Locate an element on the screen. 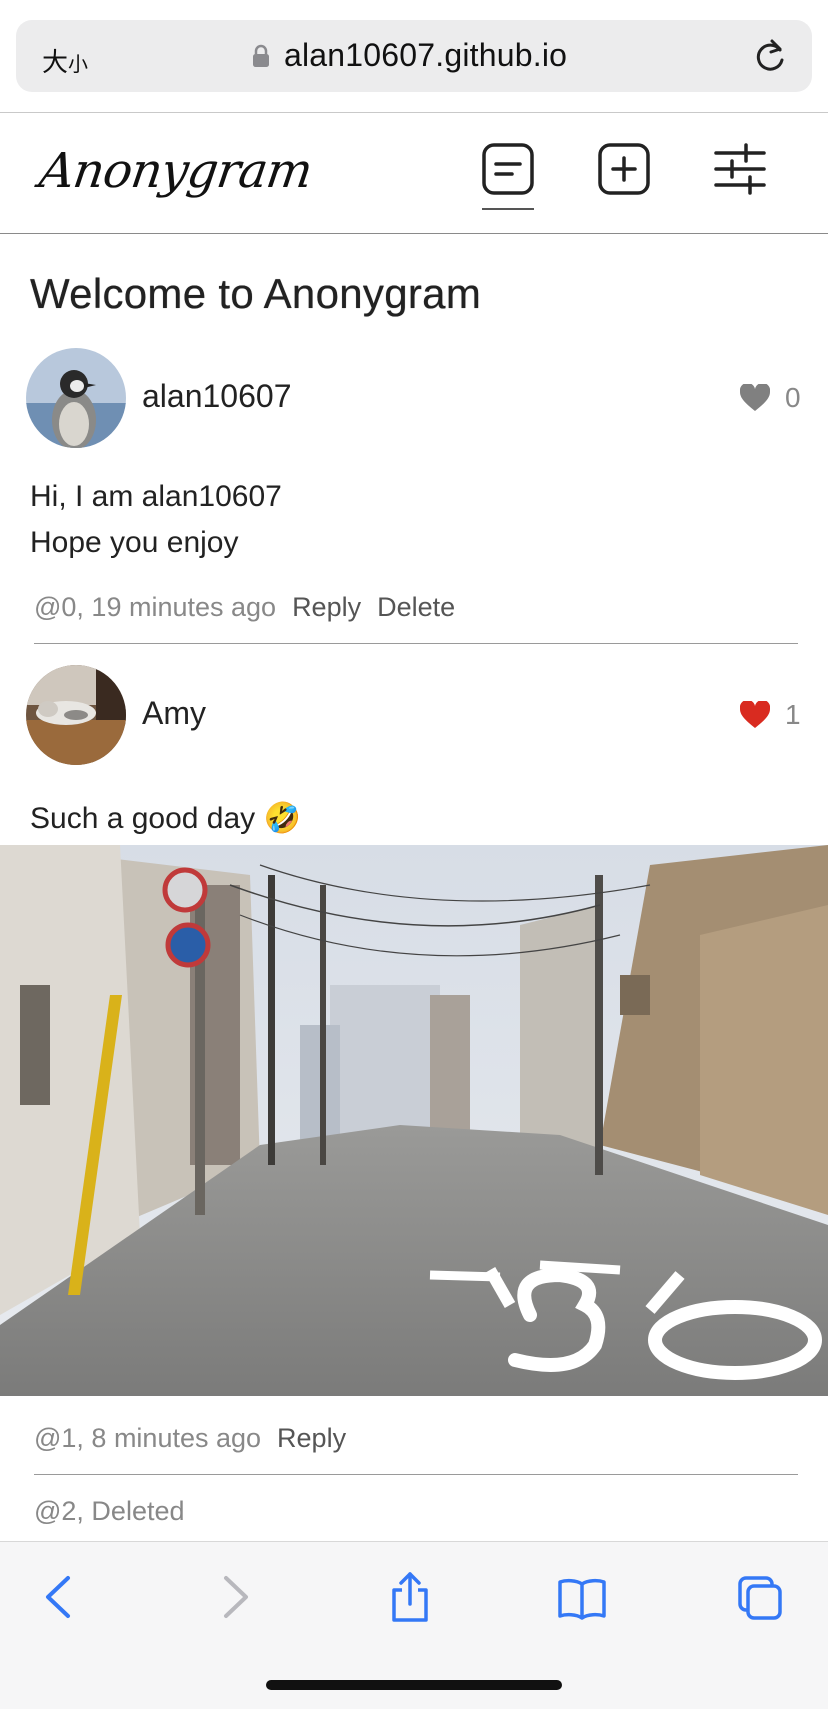  tabs-icon is located at coordinates (760, 1597).